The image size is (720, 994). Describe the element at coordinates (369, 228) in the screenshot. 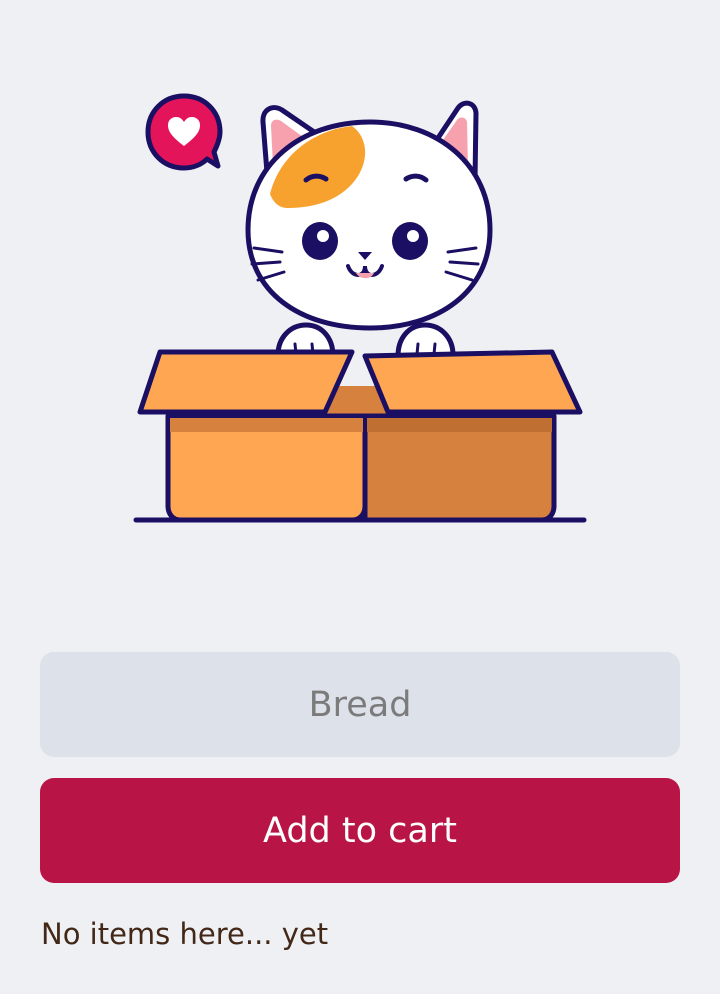

I see `cat-head` at that location.